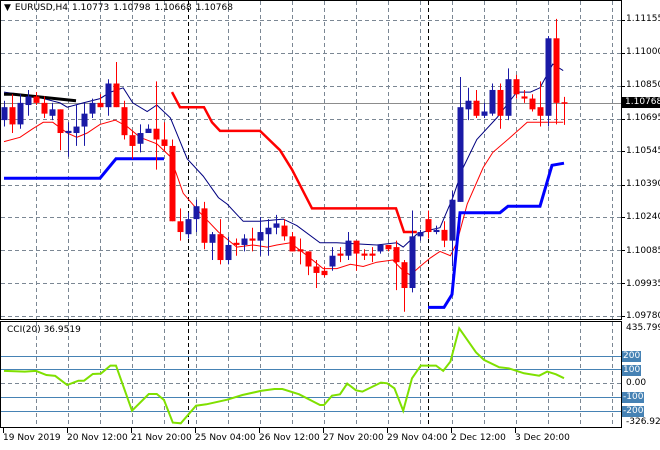 The width and height of the screenshot is (660, 450). Describe the element at coordinates (353, 438) in the screenshot. I see `time-label: 27 Nov 20:00` at that location.